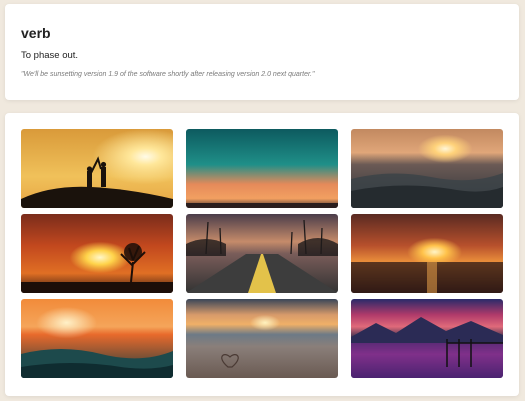  Describe the element at coordinates (97, 168) in the screenshot. I see `couple-silhouette-sunset-photo` at that location.